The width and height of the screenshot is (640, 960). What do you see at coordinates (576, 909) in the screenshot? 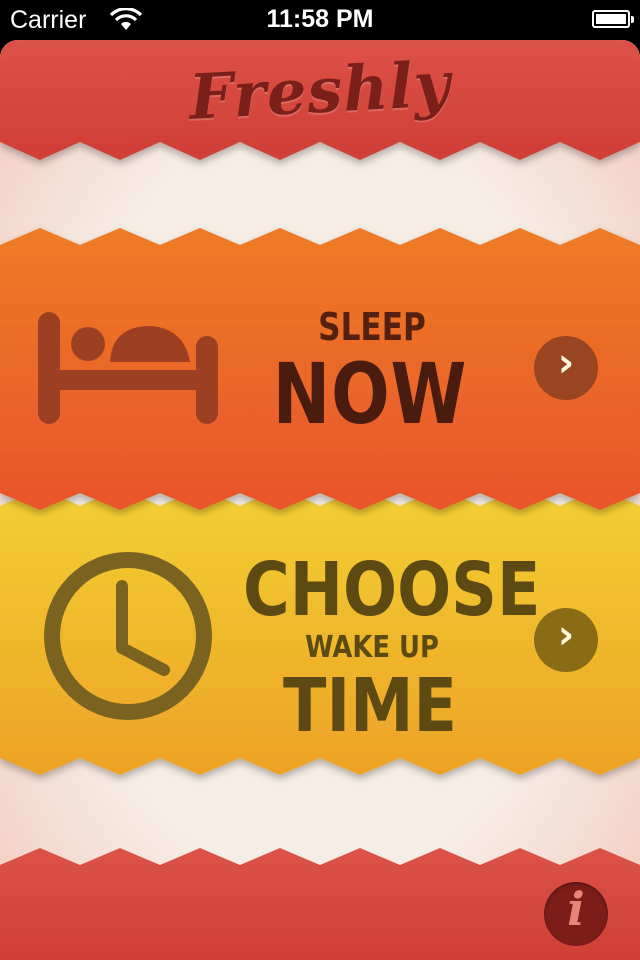
I see `info-icon: i` at bounding box center [576, 909].